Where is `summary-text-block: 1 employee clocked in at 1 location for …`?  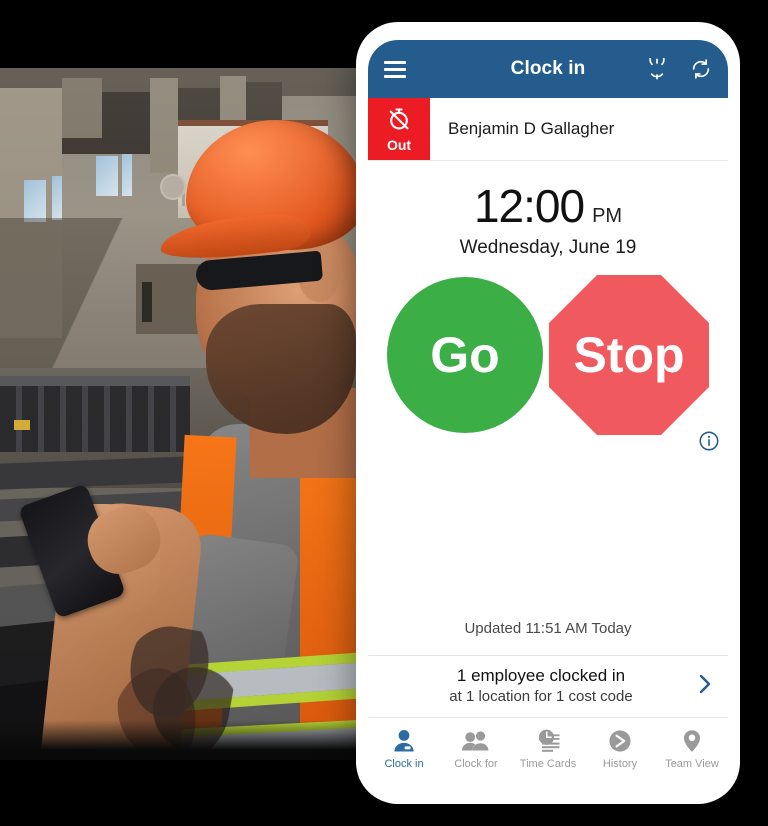 summary-text-block: 1 employee clocked in at 1 location for … is located at coordinates (541, 685).